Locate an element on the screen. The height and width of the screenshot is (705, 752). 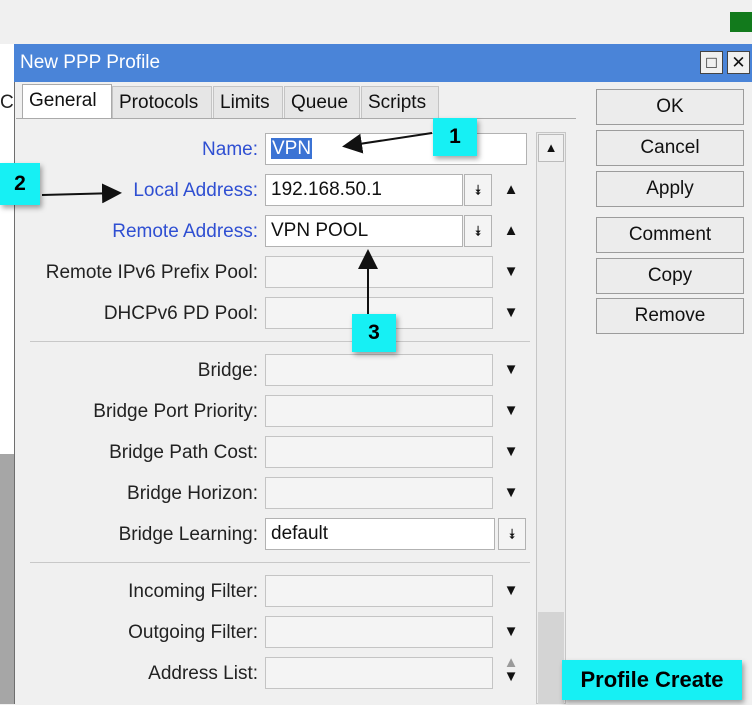
annotation-callout-3: 3 is located at coordinates (374, 333).